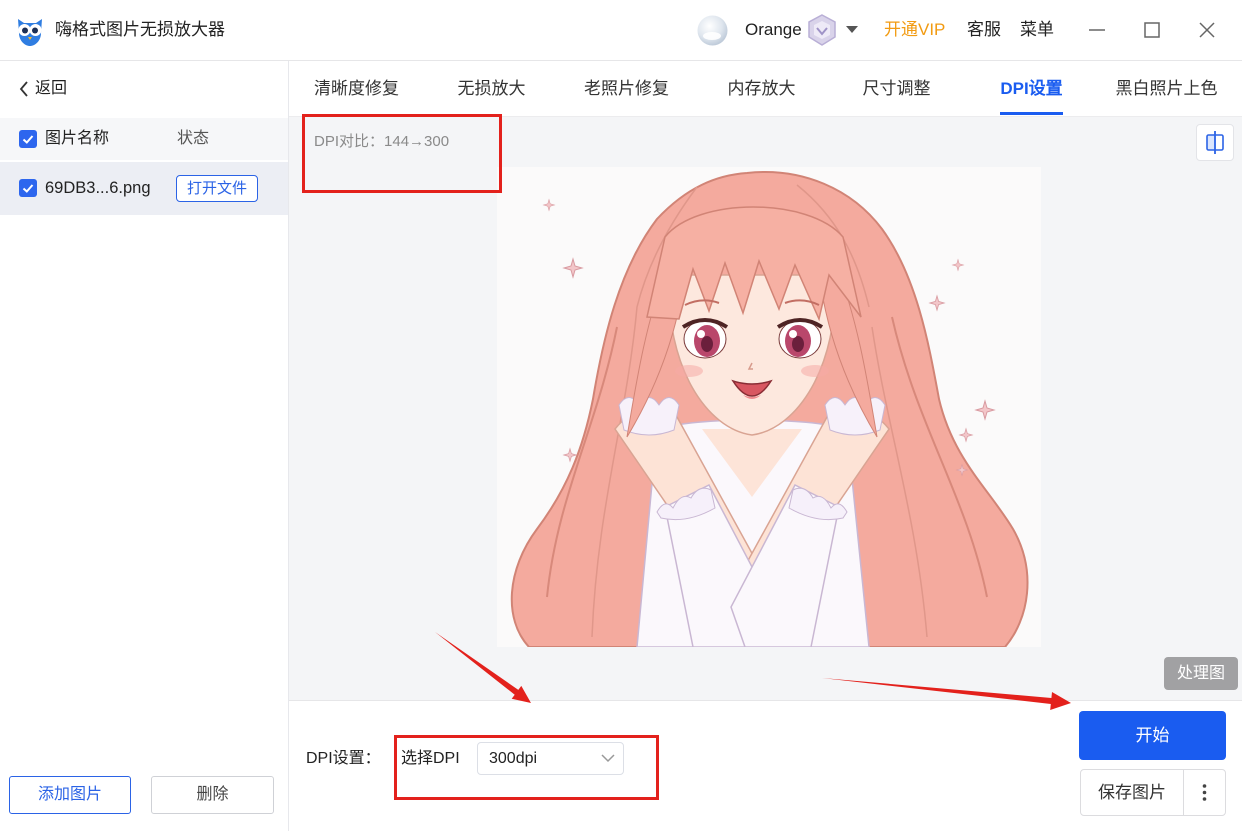  What do you see at coordinates (896, 88) in the screenshot?
I see `tab-resize: 尺寸调整` at bounding box center [896, 88].